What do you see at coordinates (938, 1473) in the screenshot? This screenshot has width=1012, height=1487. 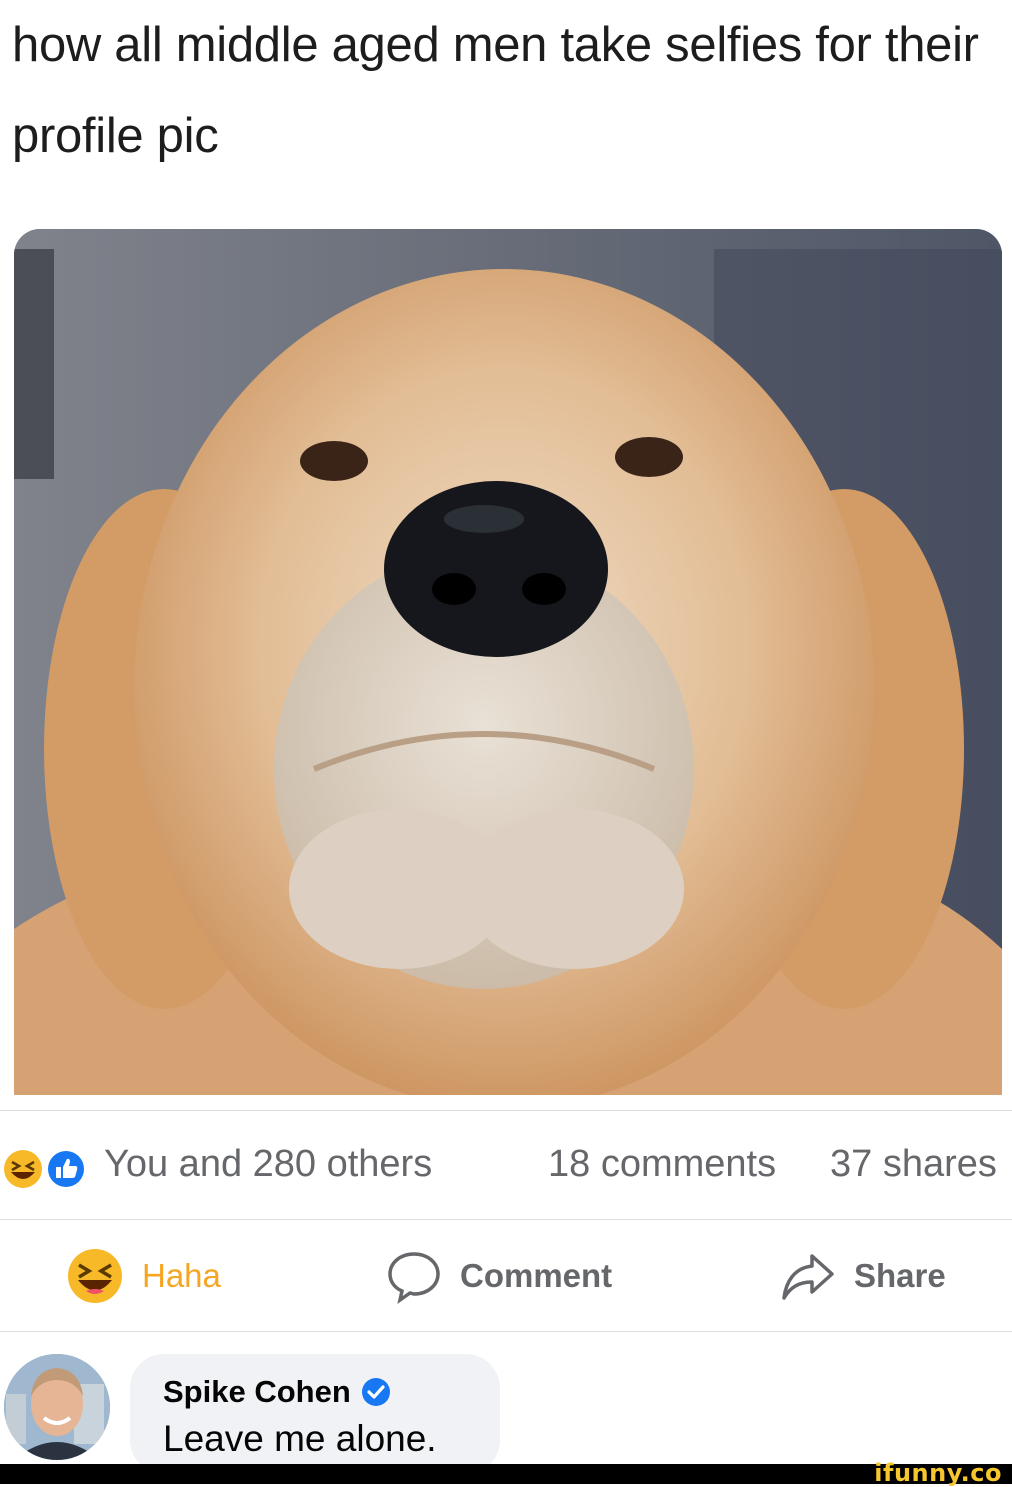 I see `ifunny-watermark: ifunny.co` at bounding box center [938, 1473].